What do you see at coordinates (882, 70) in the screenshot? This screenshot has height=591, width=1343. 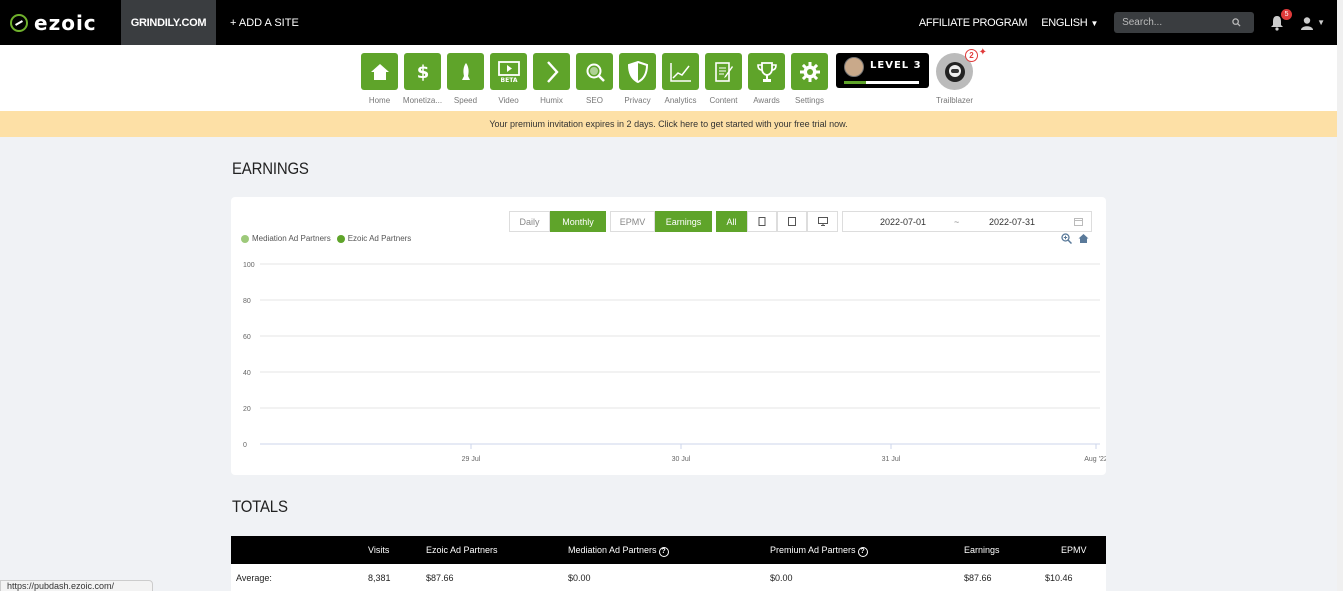 I see `level-badge: LEVEL 3` at bounding box center [882, 70].